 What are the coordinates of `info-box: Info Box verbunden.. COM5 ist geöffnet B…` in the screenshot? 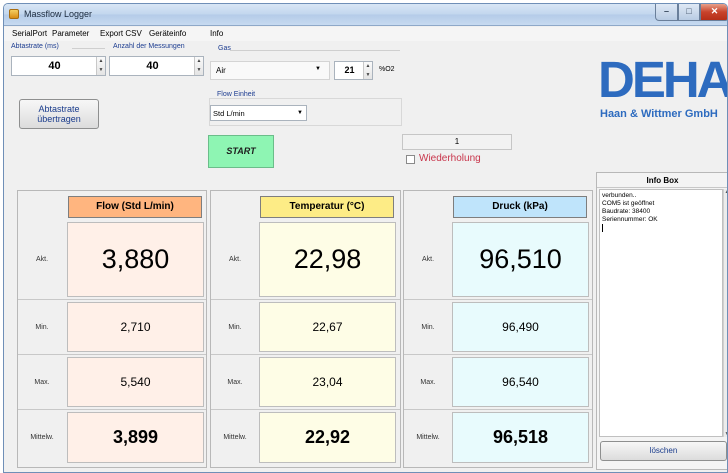 It's located at (661, 321).